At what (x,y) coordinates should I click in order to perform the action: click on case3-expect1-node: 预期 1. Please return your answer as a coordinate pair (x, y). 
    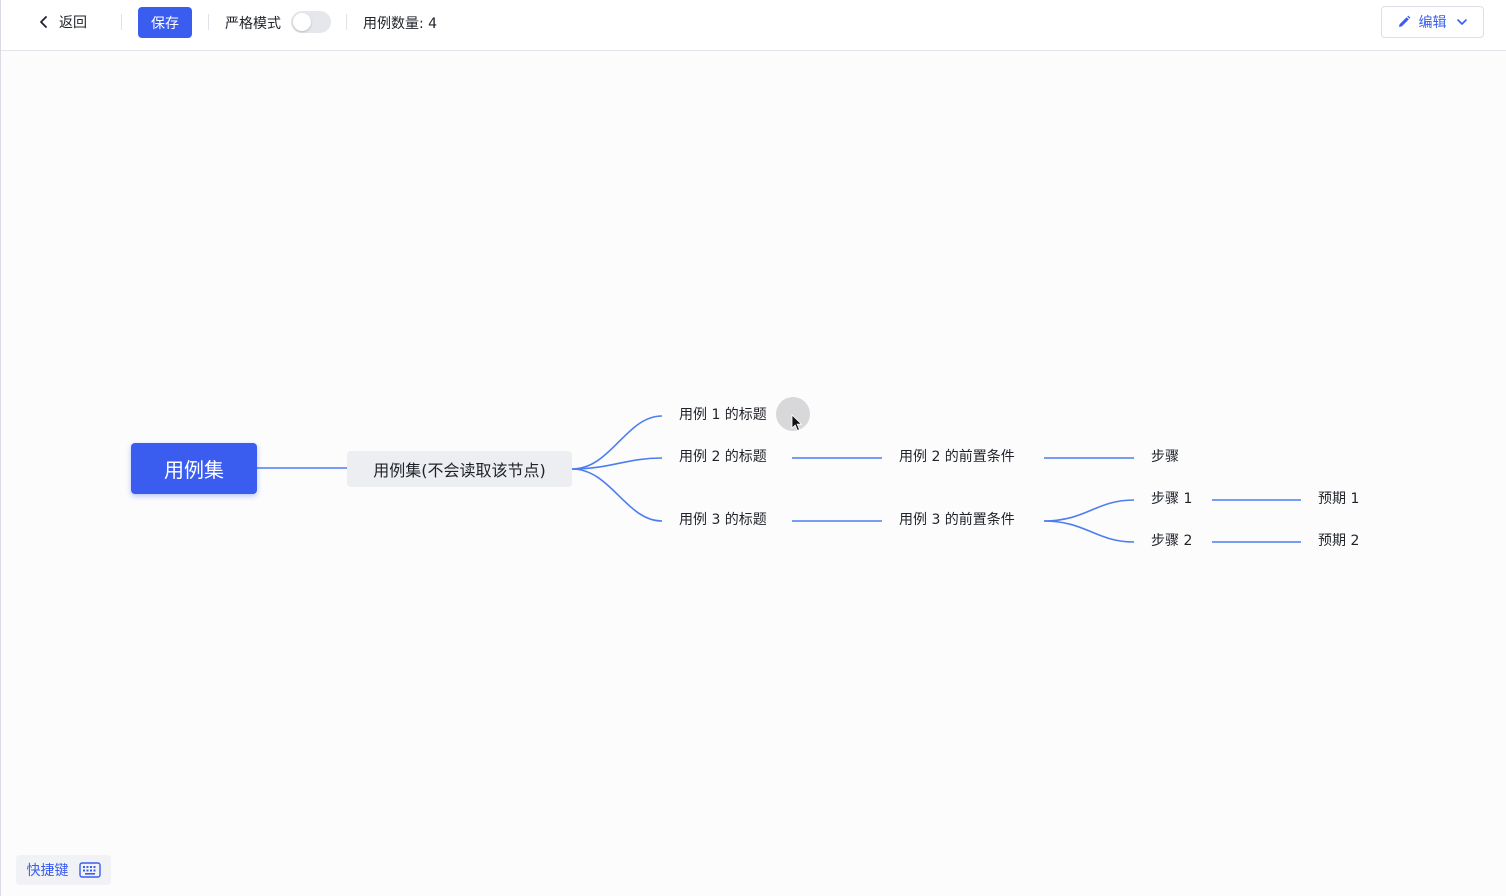
    Looking at the image, I should click on (1338, 499).